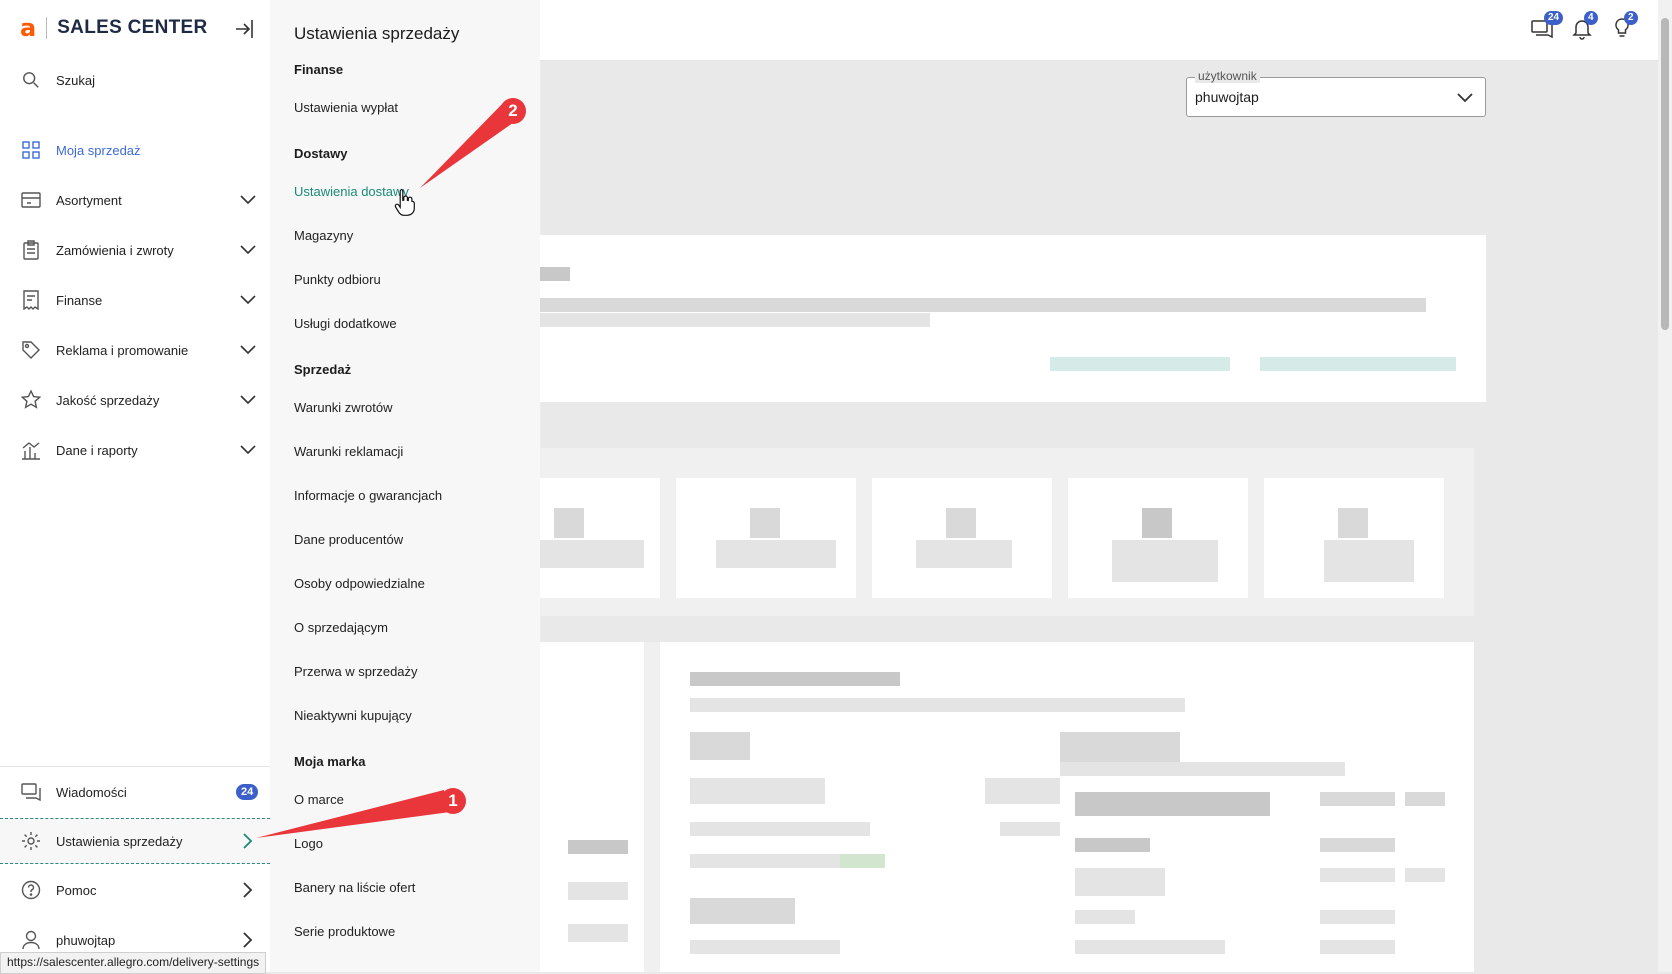 This screenshot has height=974, width=1672. What do you see at coordinates (513, 111) in the screenshot?
I see `annotation-marker-2: 2` at bounding box center [513, 111].